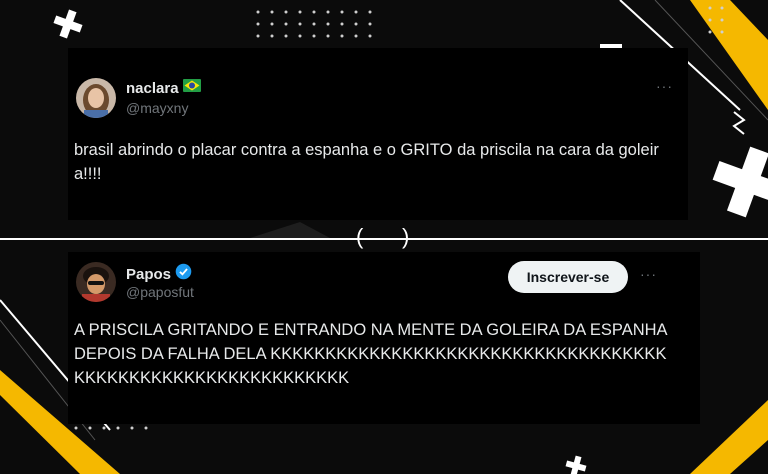 The height and width of the screenshot is (474, 768). I want to click on grey-shape-mid, so click(290, 230).